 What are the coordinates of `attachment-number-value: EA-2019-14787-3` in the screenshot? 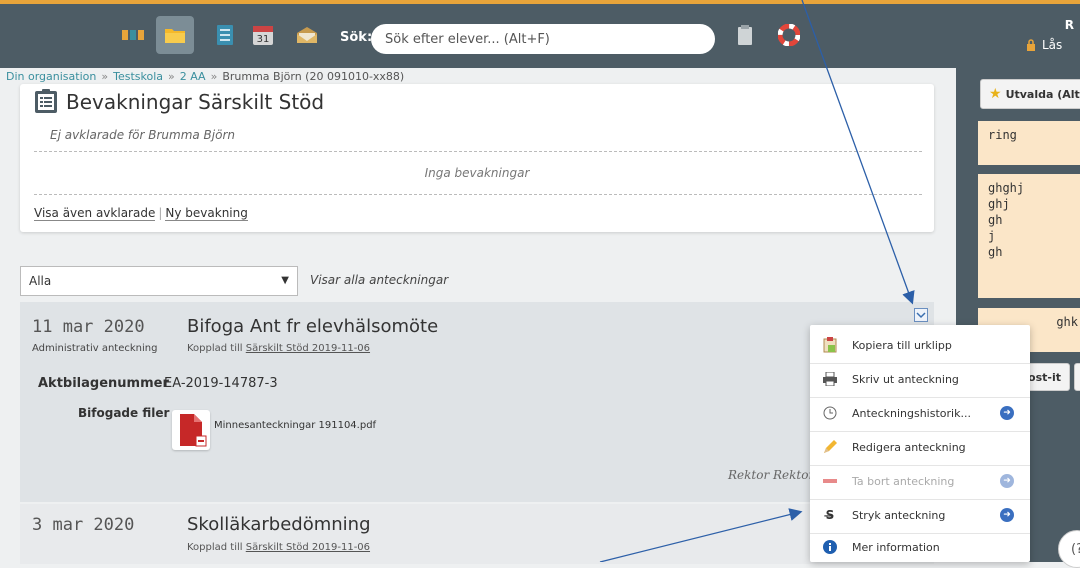 It's located at (221, 383).